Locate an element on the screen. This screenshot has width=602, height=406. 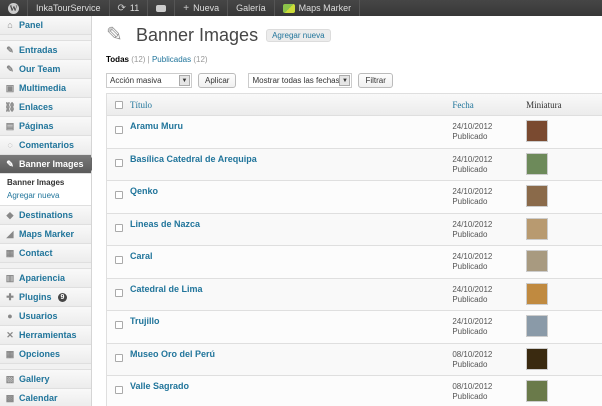
sidebar-item-label: Maps Marker is located at coordinates (47, 234).